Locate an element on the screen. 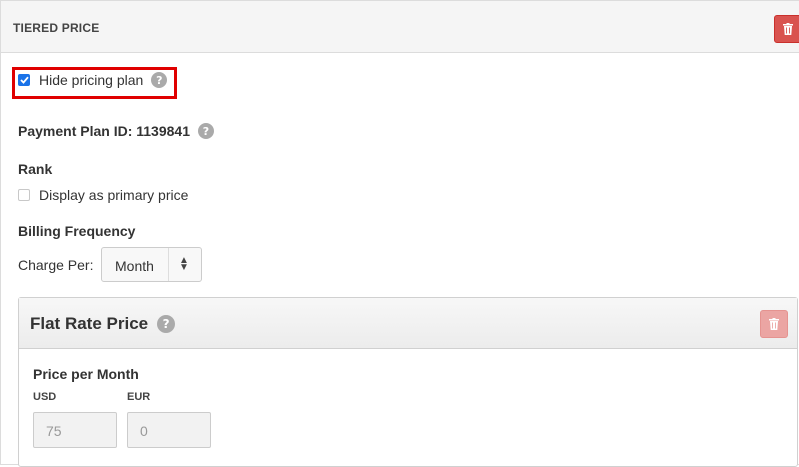  payment-plan-row: Payment Plan ID: 1139841 ? is located at coordinates (116, 131).